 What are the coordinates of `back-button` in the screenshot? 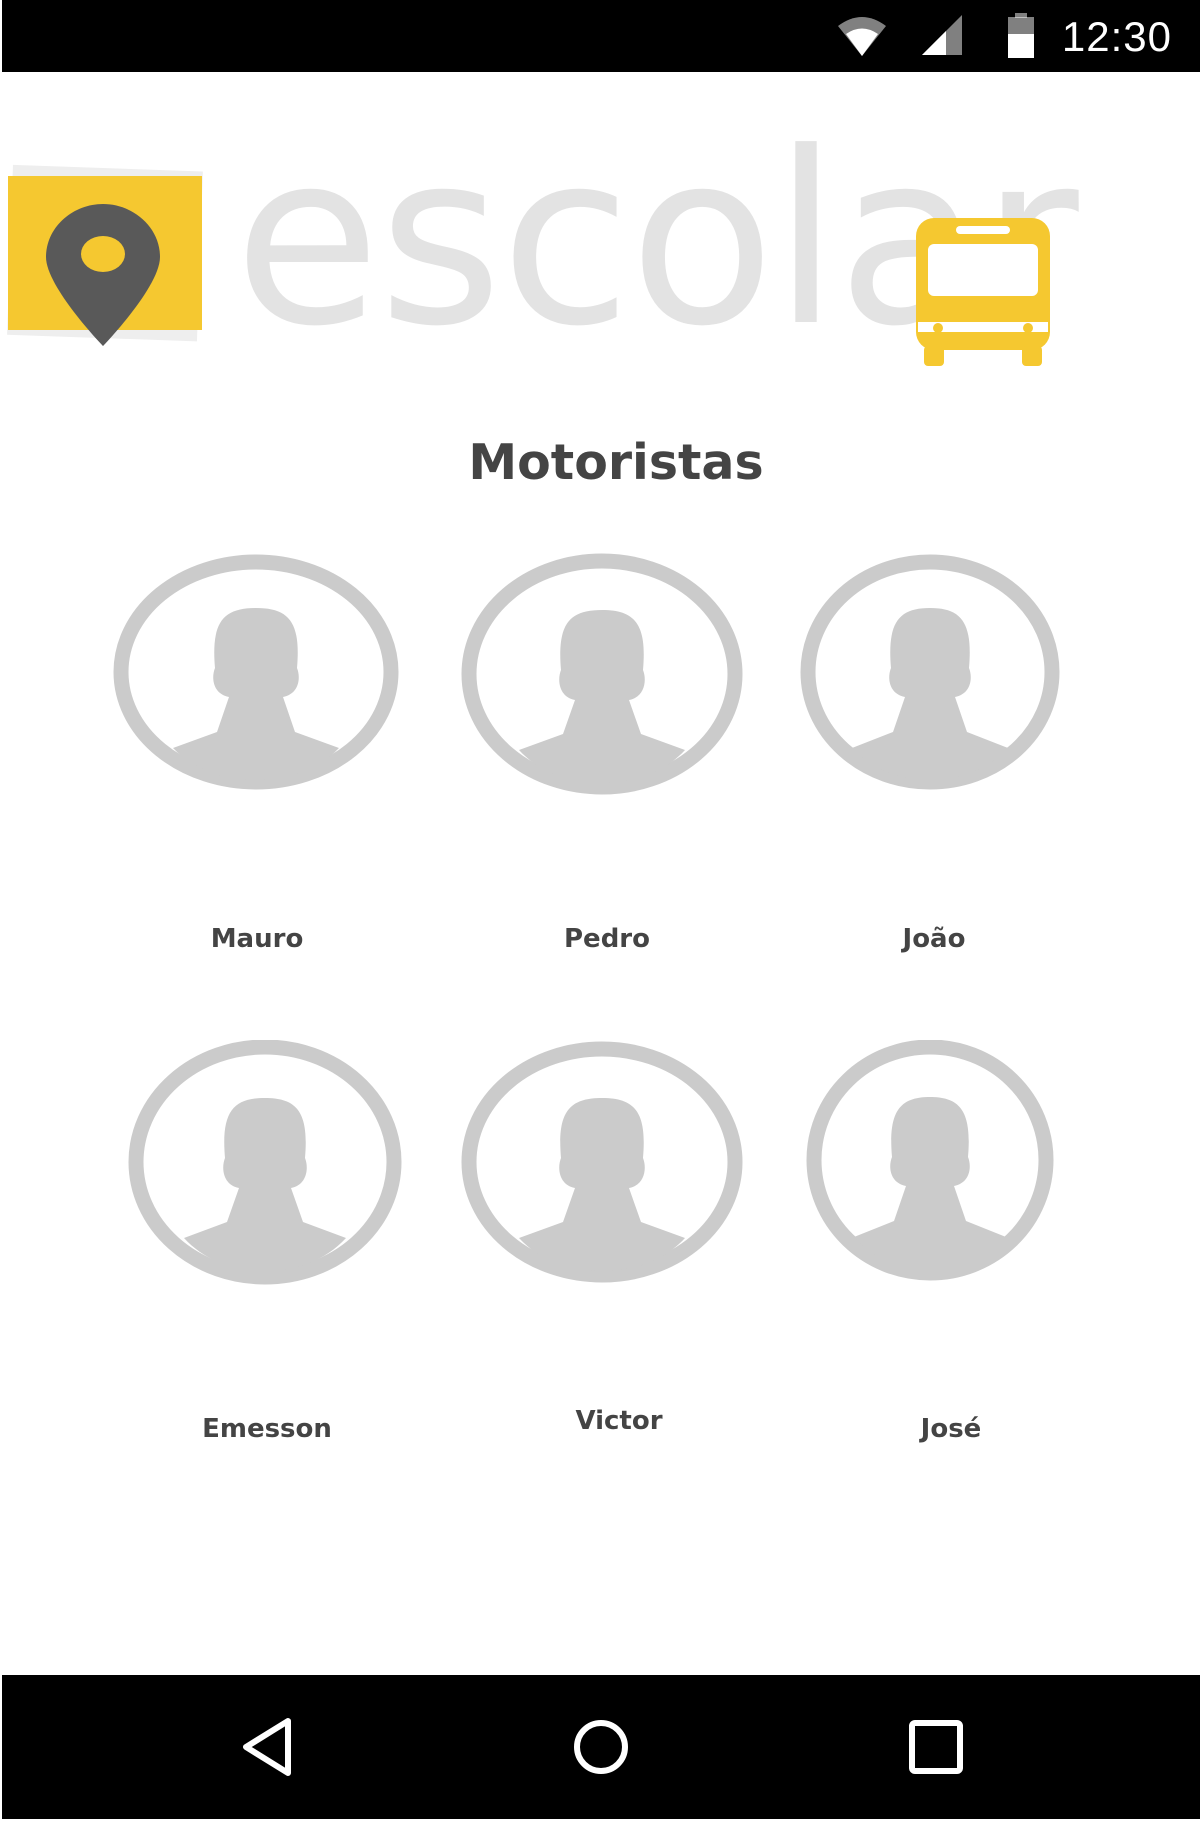 It's located at (268, 1747).